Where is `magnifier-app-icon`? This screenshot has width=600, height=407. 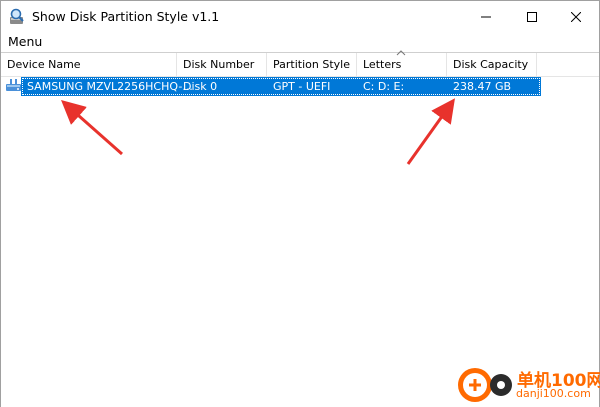 magnifier-app-icon is located at coordinates (17, 16).